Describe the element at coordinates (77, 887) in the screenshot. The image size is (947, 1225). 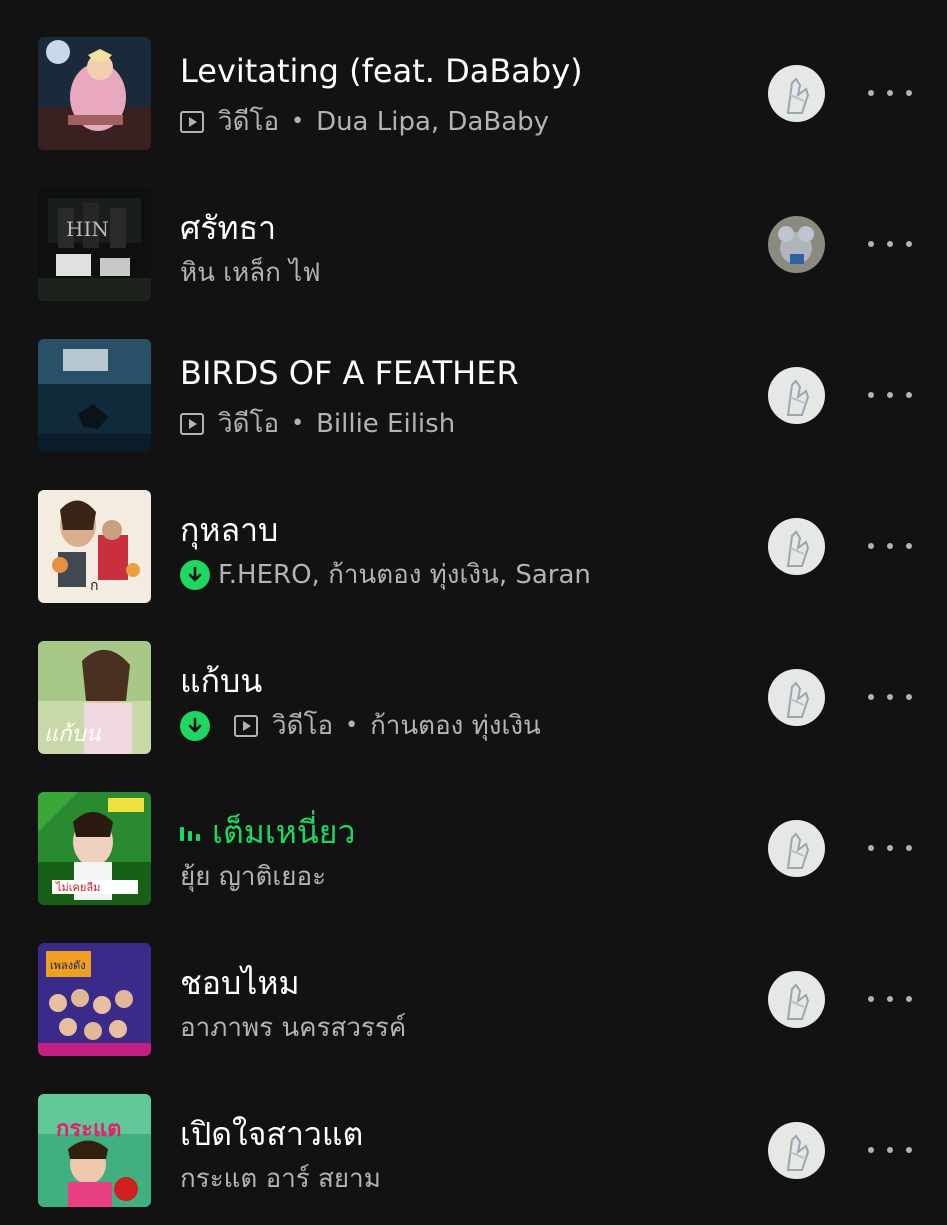
I see `svg-text: ไม่เคยลืม` at that location.